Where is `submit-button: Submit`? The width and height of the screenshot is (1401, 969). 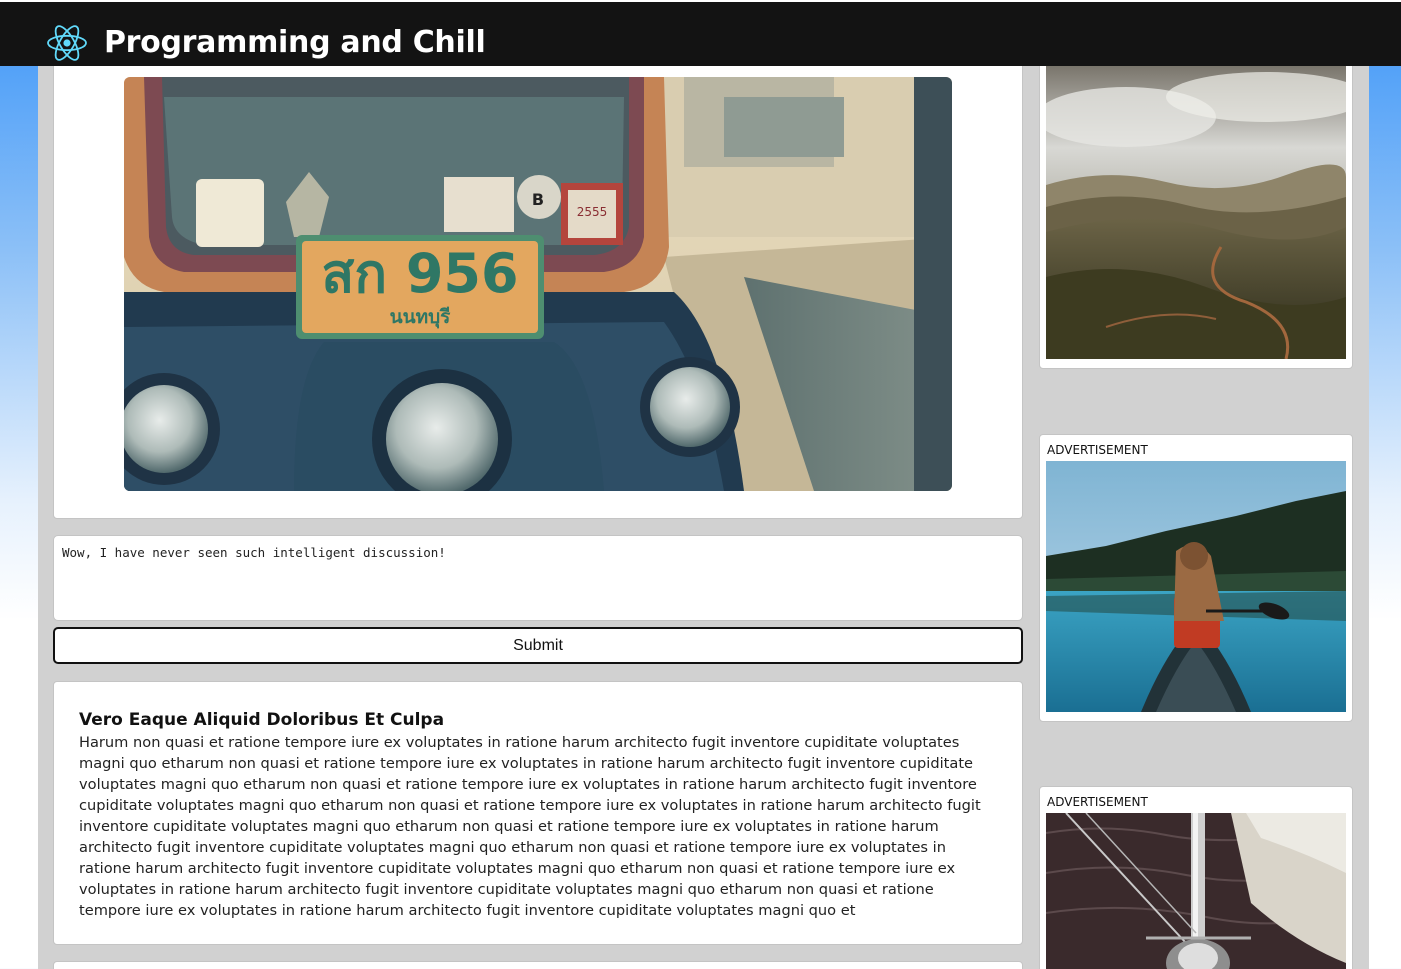
submit-button: Submit is located at coordinates (538, 645).